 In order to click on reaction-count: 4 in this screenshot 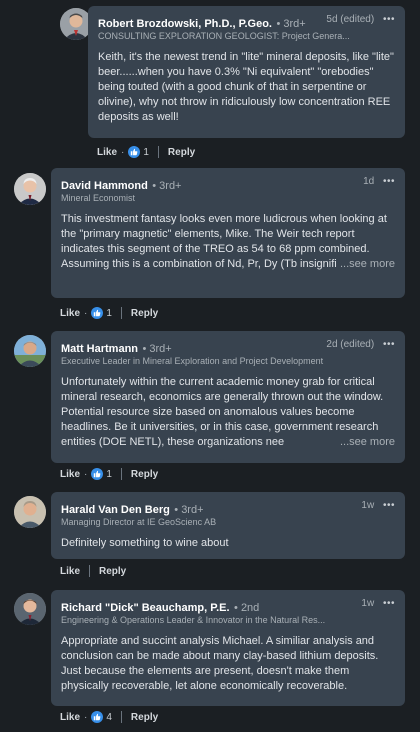, I will do `click(109, 717)`.